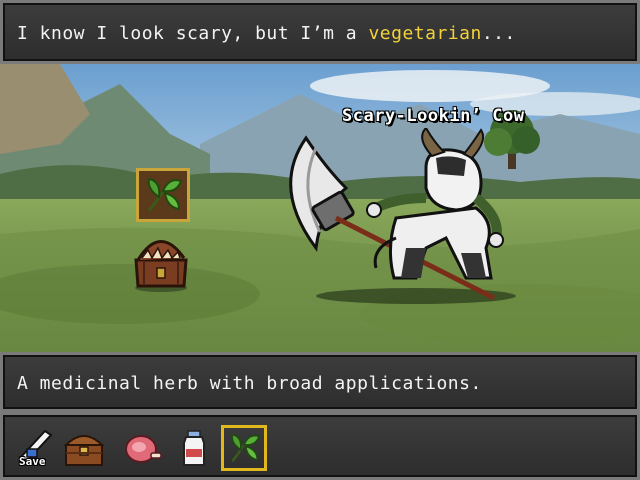  I want to click on toolbar-item-herb, so click(244, 448).